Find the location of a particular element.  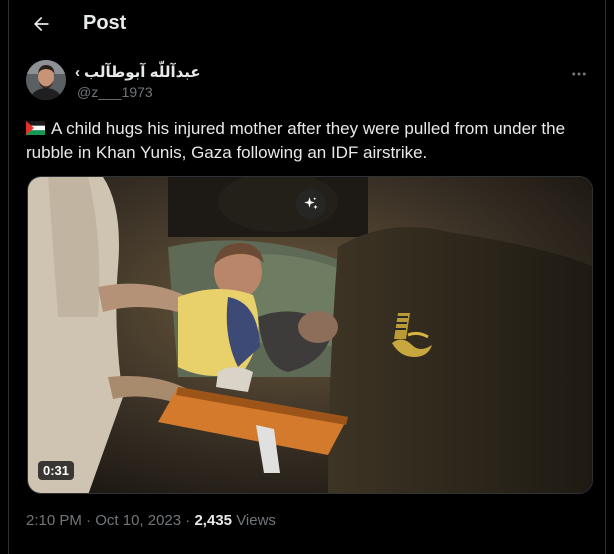

more-options-button is located at coordinates (579, 74).